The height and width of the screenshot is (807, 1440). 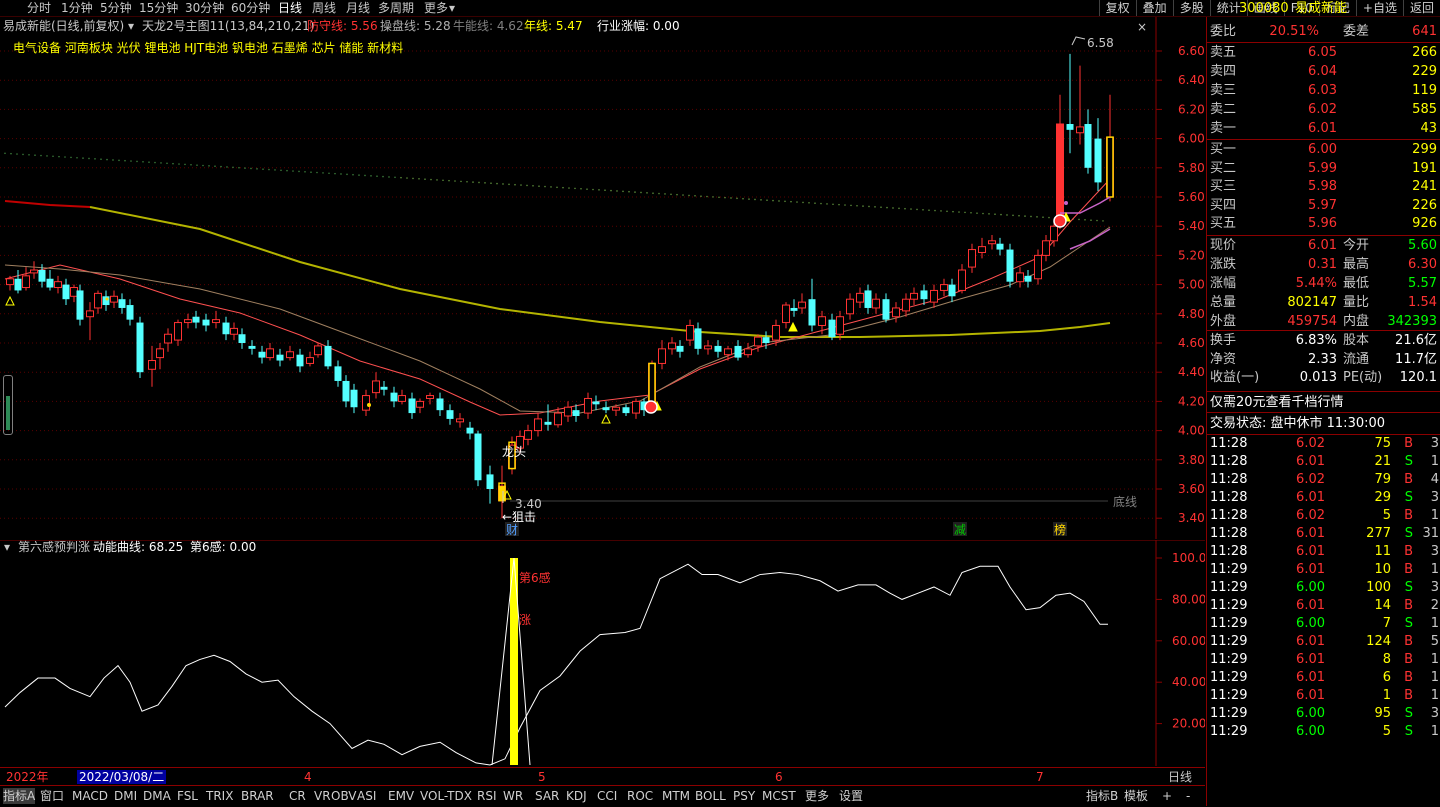 I want to click on indicator-tab-boll: BOLL, so click(x=710, y=796).